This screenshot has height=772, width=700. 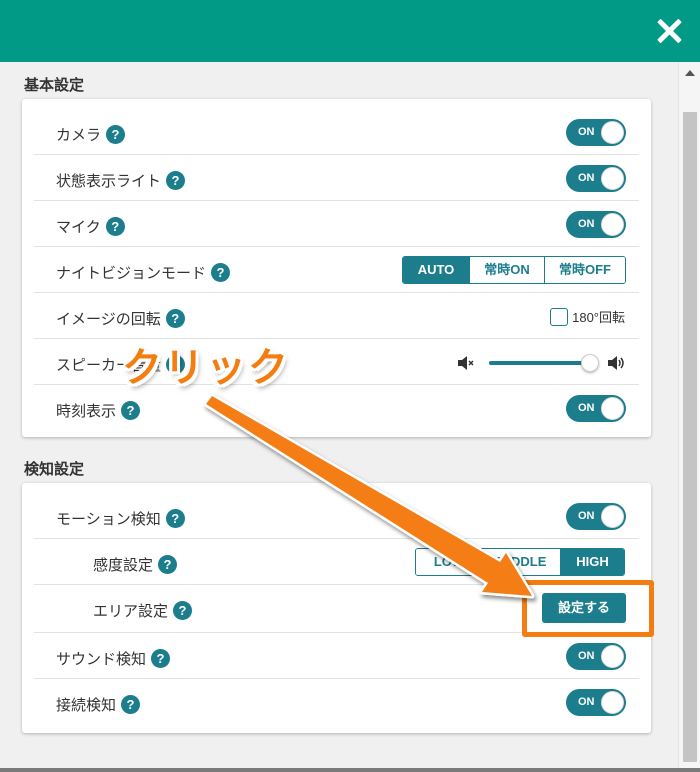 What do you see at coordinates (436, 270) in the screenshot?
I see `night-vision-option-auto: AUTO` at bounding box center [436, 270].